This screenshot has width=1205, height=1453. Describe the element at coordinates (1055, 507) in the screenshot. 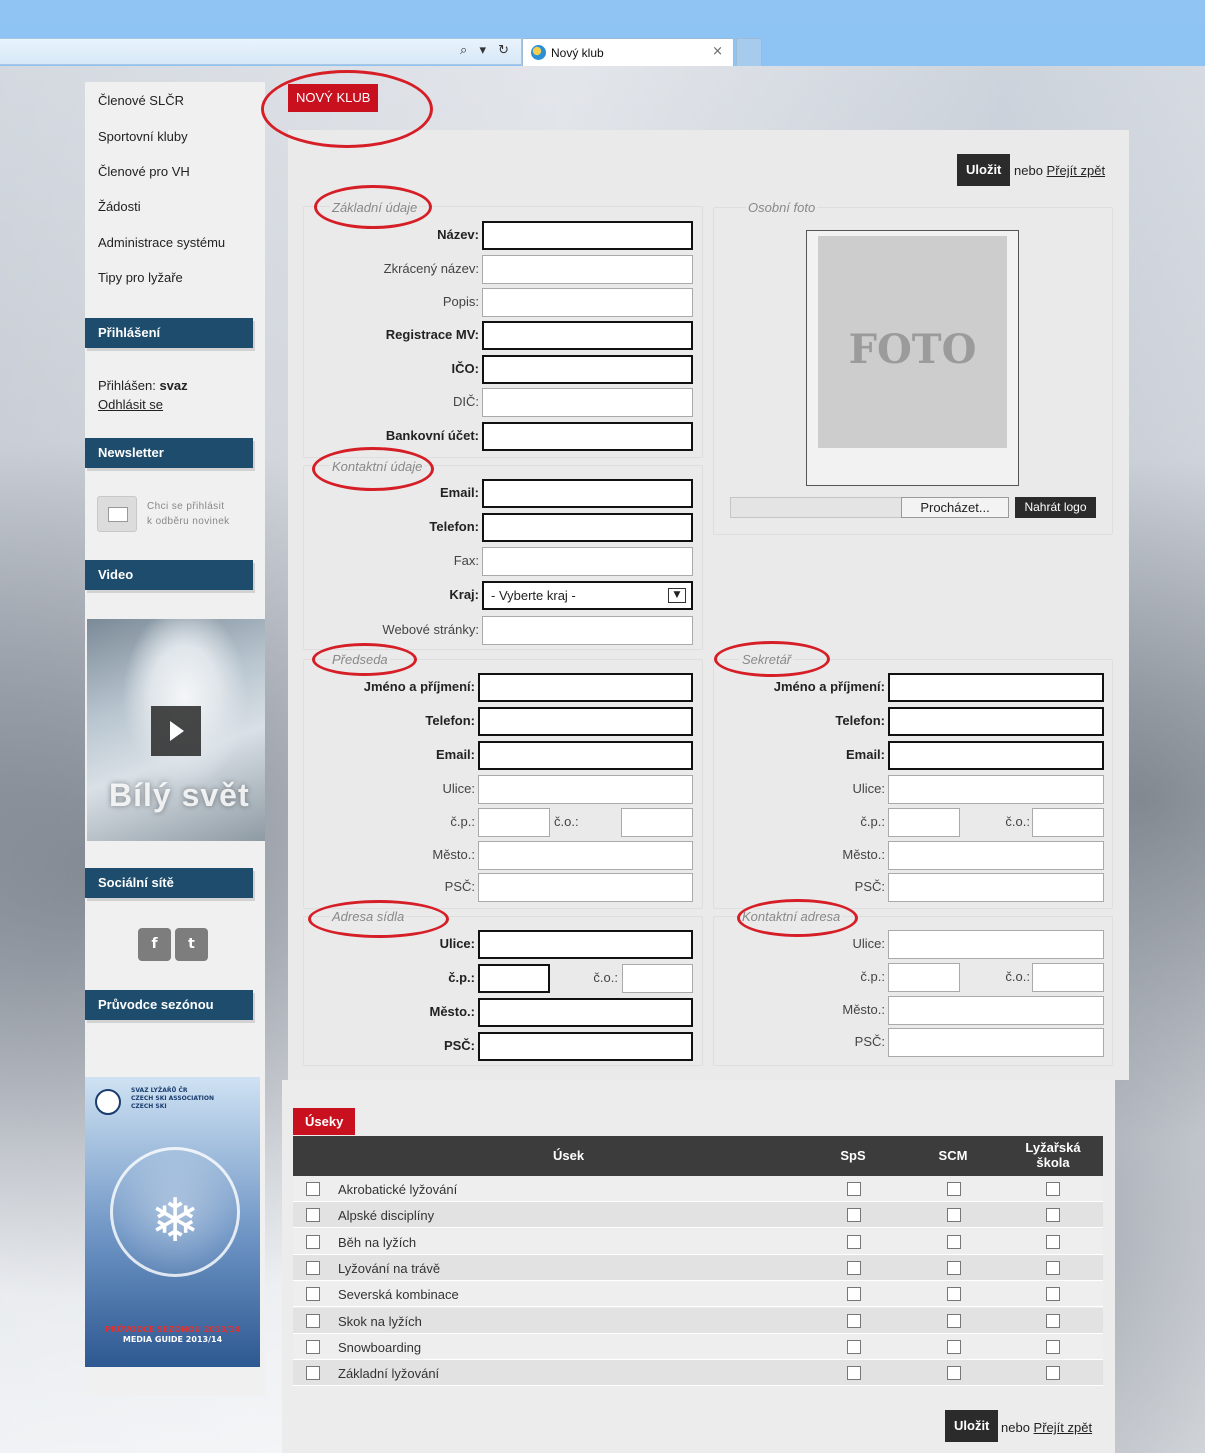

I see `upload-logo-button: Nahrát logo` at that location.